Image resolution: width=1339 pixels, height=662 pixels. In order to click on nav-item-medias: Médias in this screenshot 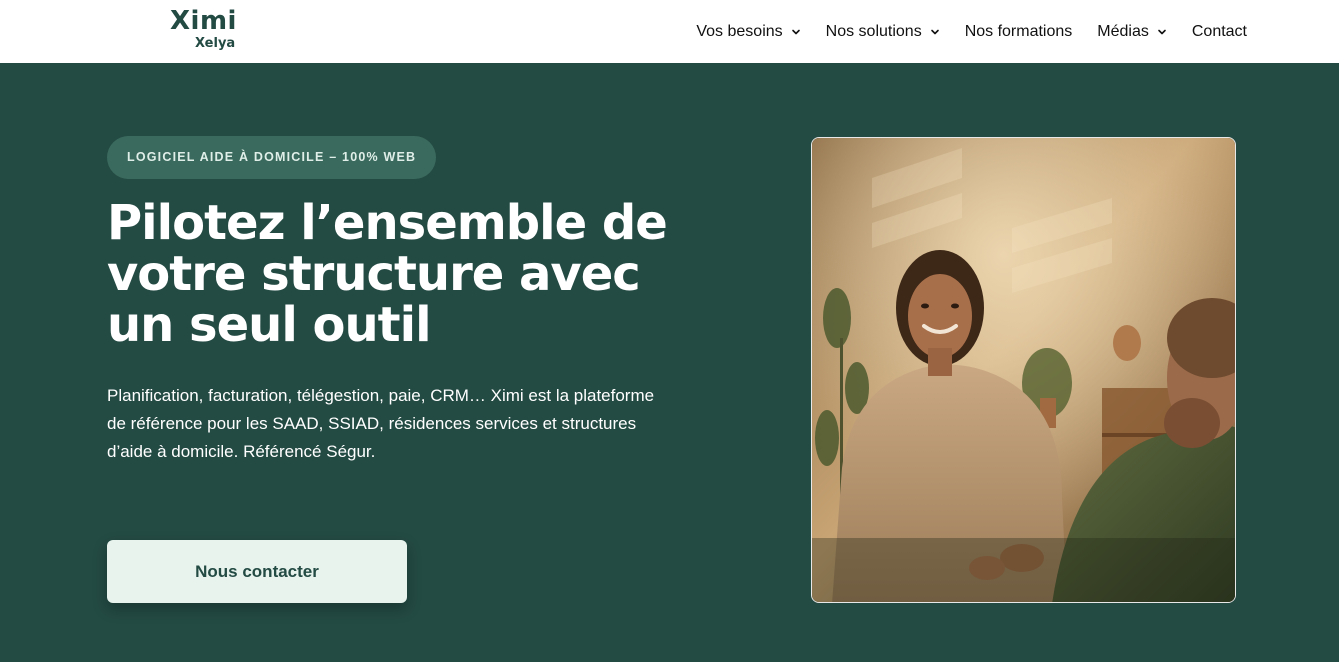, I will do `click(1132, 32)`.